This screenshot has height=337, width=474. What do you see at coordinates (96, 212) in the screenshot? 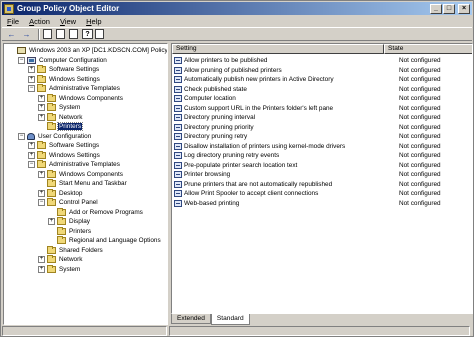
I see `tree-item: Add or Remove Programs` at bounding box center [96, 212].